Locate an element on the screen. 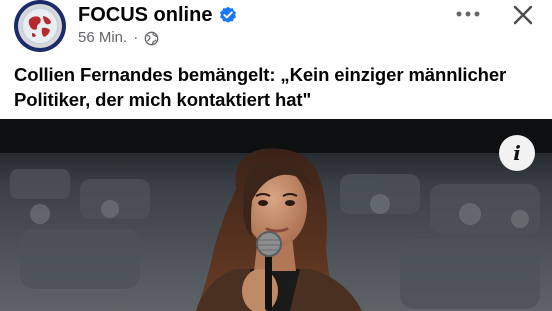  more-options-button is located at coordinates (468, 14).